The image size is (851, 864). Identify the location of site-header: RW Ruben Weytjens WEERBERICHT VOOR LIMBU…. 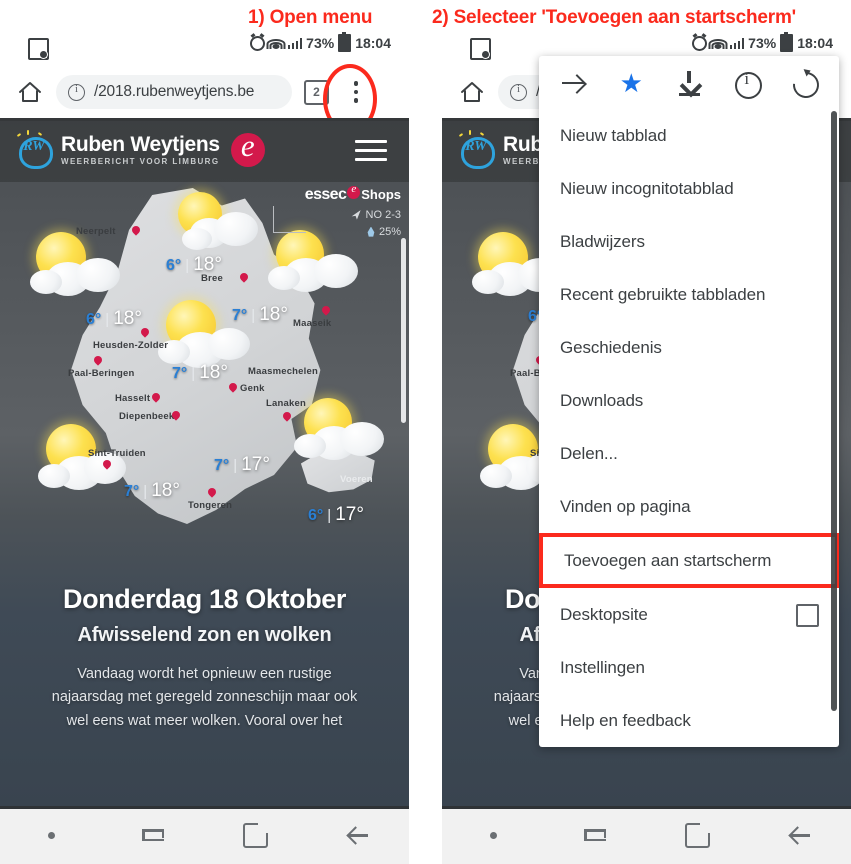
(204, 150).